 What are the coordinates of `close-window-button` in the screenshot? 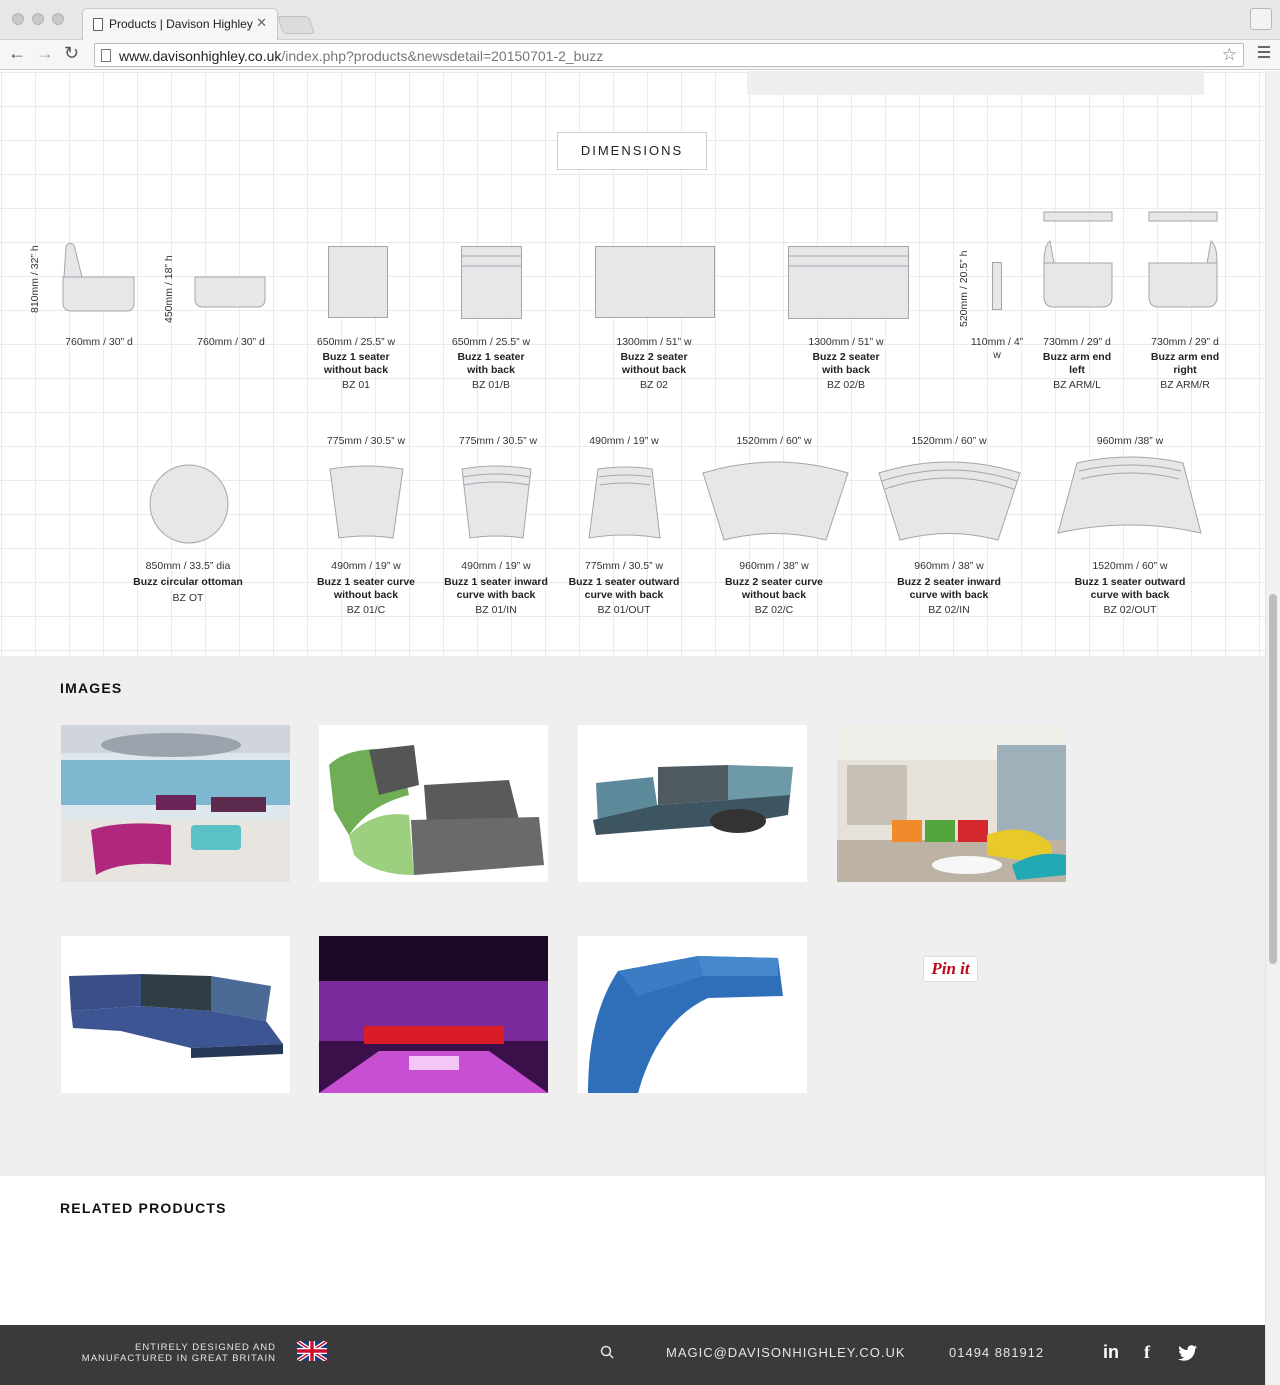 It's located at (18, 19).